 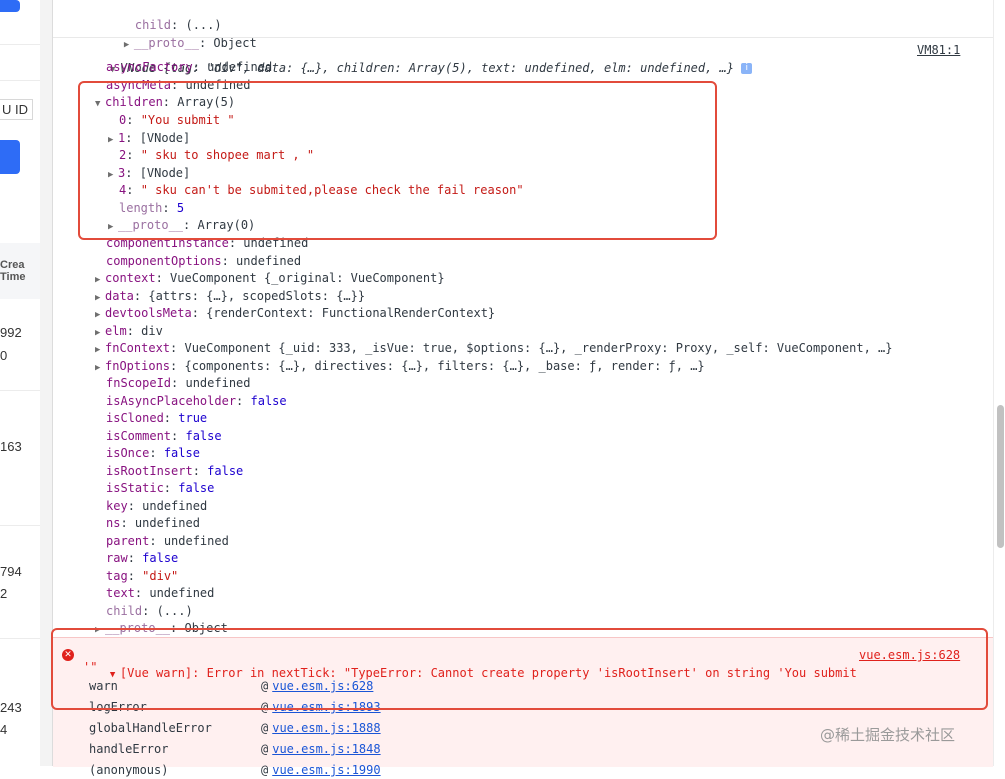 I want to click on stack-function: (anonymous), so click(x=129, y=770).